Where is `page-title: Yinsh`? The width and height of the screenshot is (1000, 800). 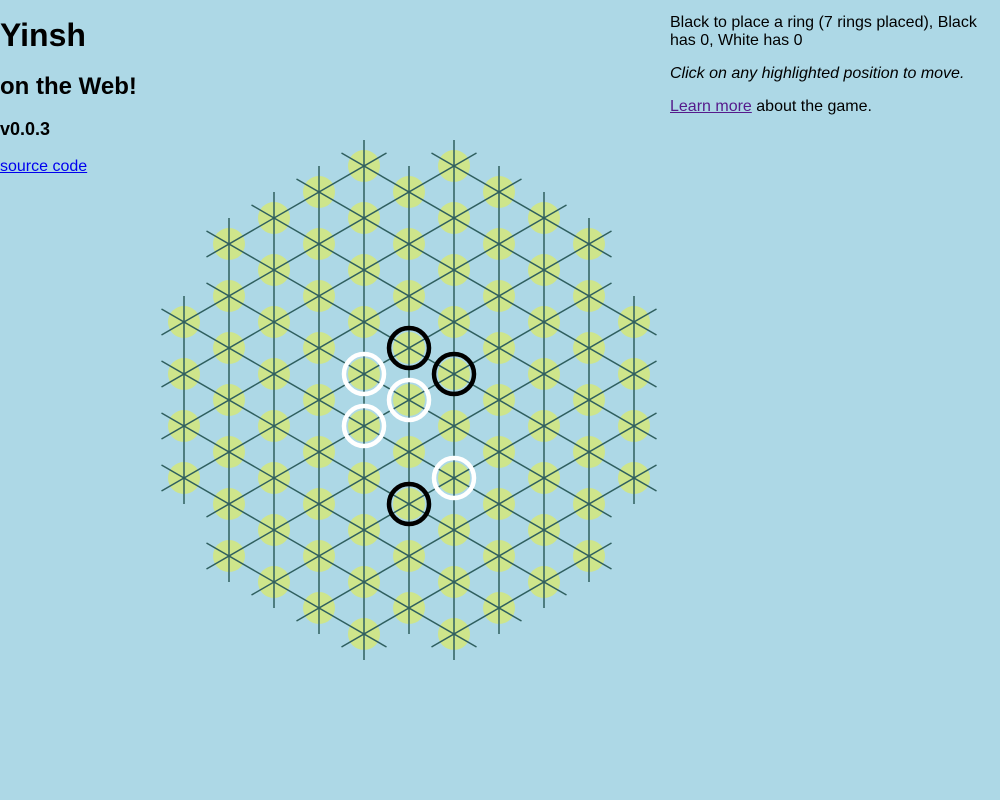
page-title: Yinsh is located at coordinates (43, 35).